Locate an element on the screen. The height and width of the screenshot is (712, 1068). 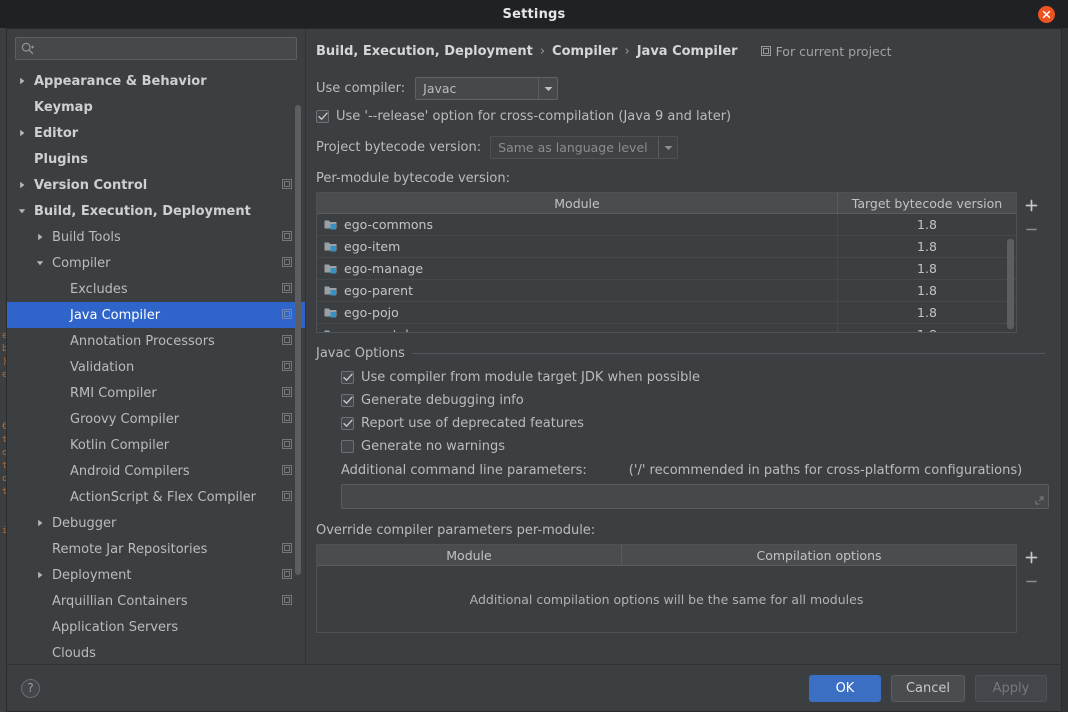
sidebar-item-label: Version Control is located at coordinates (91, 185).